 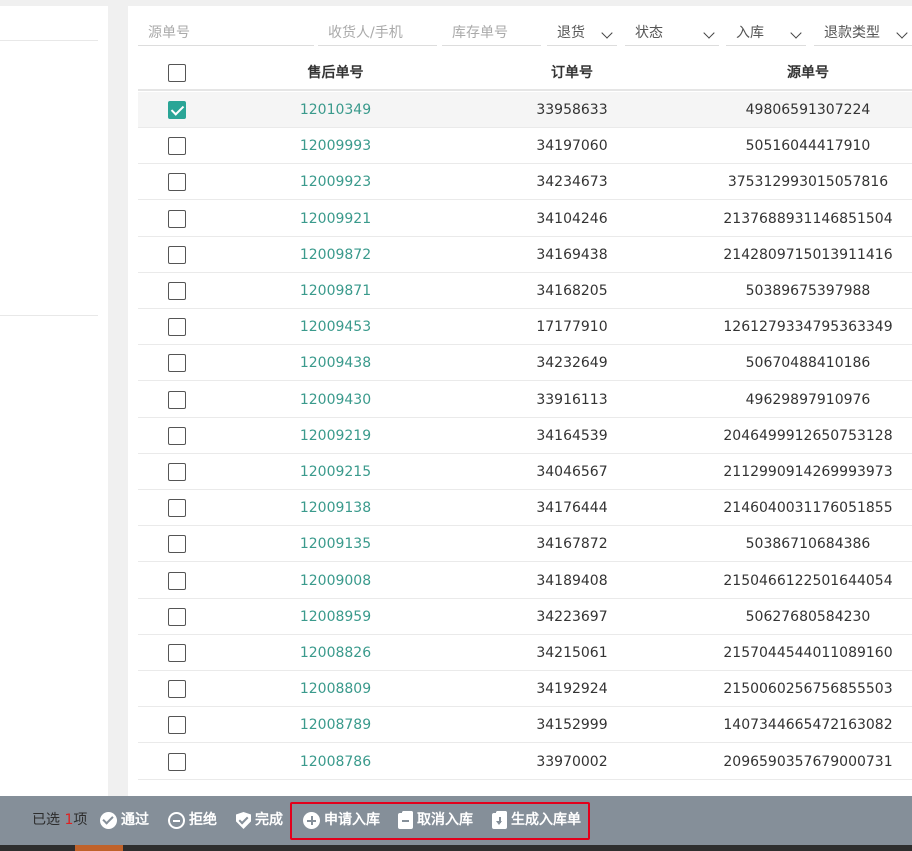 What do you see at coordinates (335, 653) in the screenshot?
I see `after-sale-no-link: 12008826` at bounding box center [335, 653].